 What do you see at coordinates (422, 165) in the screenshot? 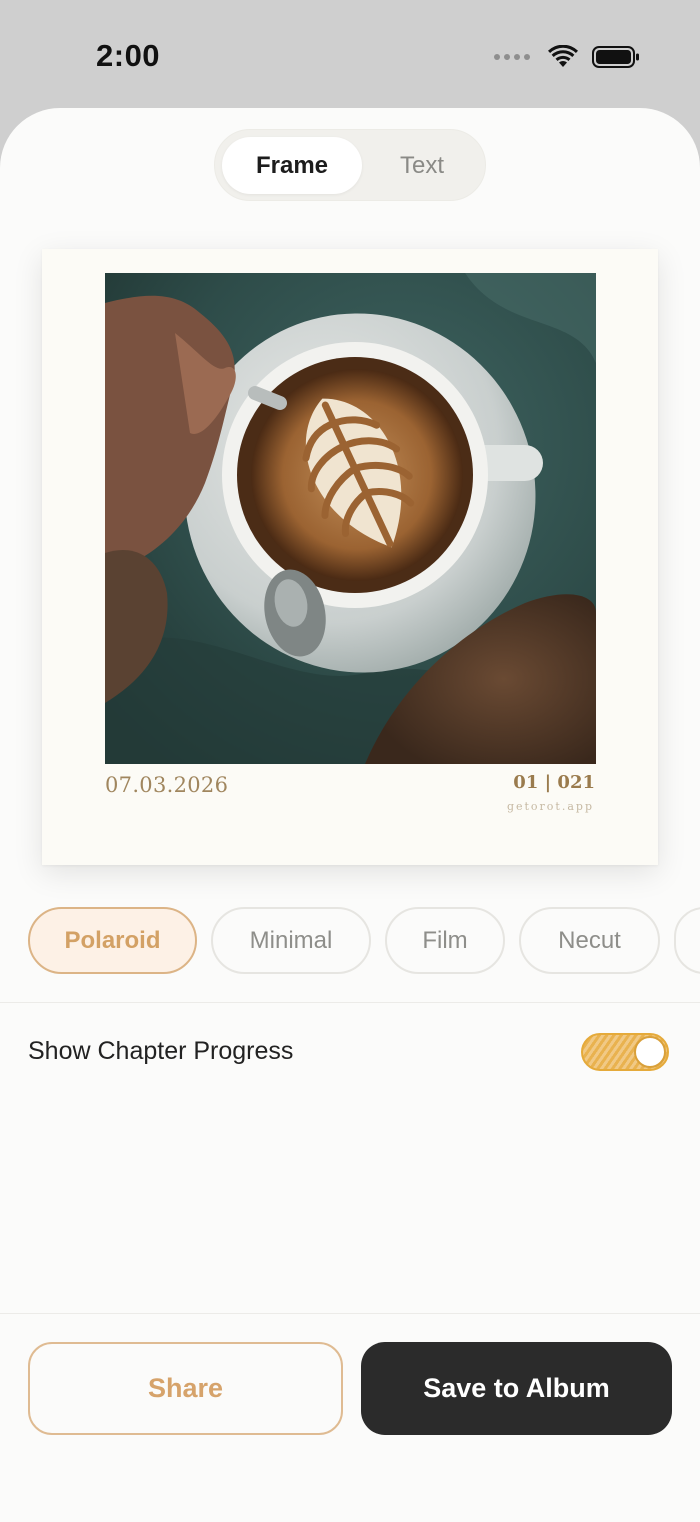
I see `tab-text: Text` at bounding box center [422, 165].